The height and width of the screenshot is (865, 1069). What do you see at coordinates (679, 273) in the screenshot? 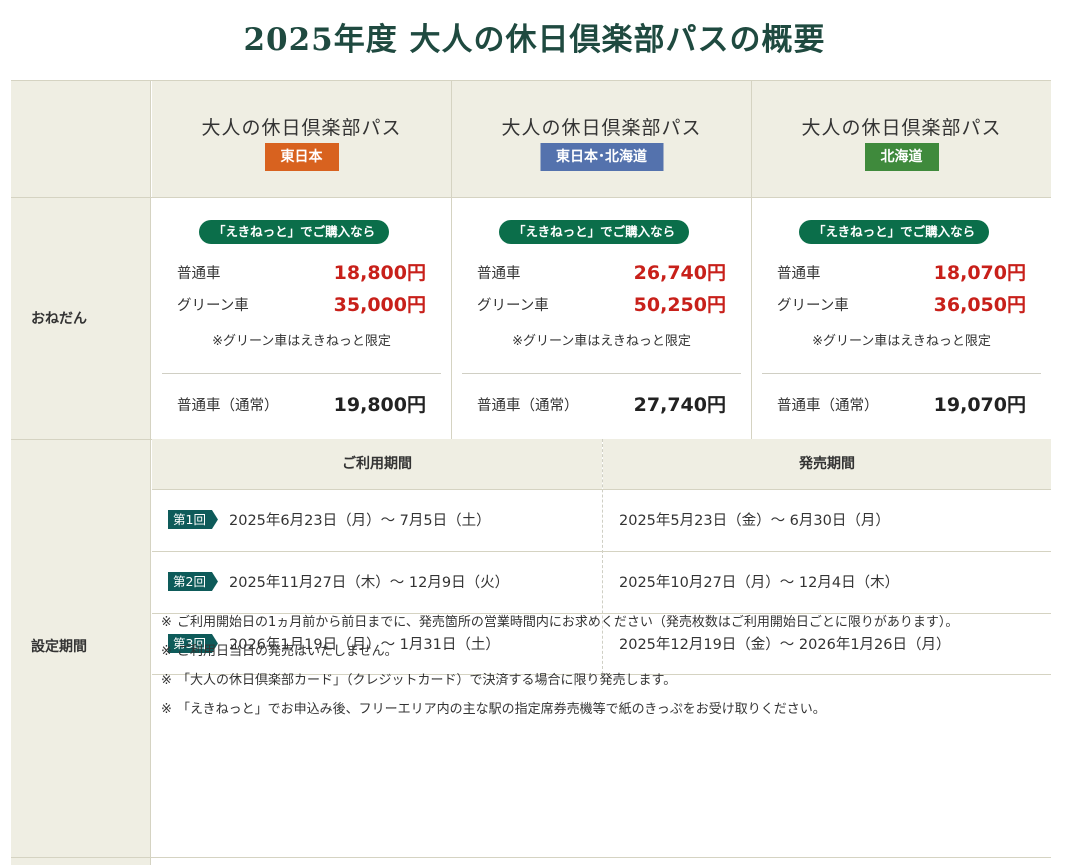
I see `standard-price: 26,740円` at bounding box center [679, 273].